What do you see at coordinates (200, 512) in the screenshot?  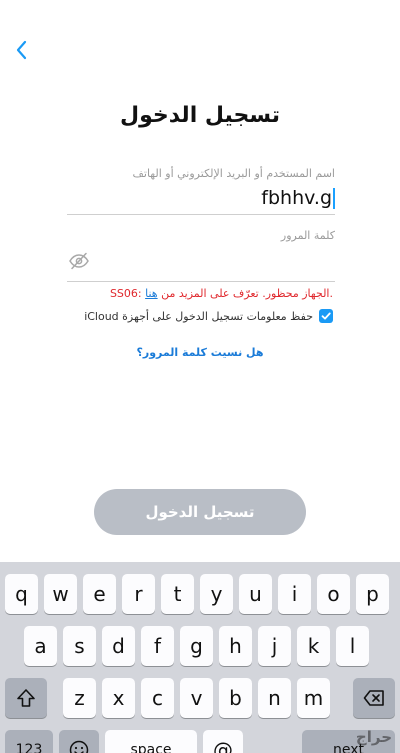 I see `login-button: تسجيل الدخول` at bounding box center [200, 512].